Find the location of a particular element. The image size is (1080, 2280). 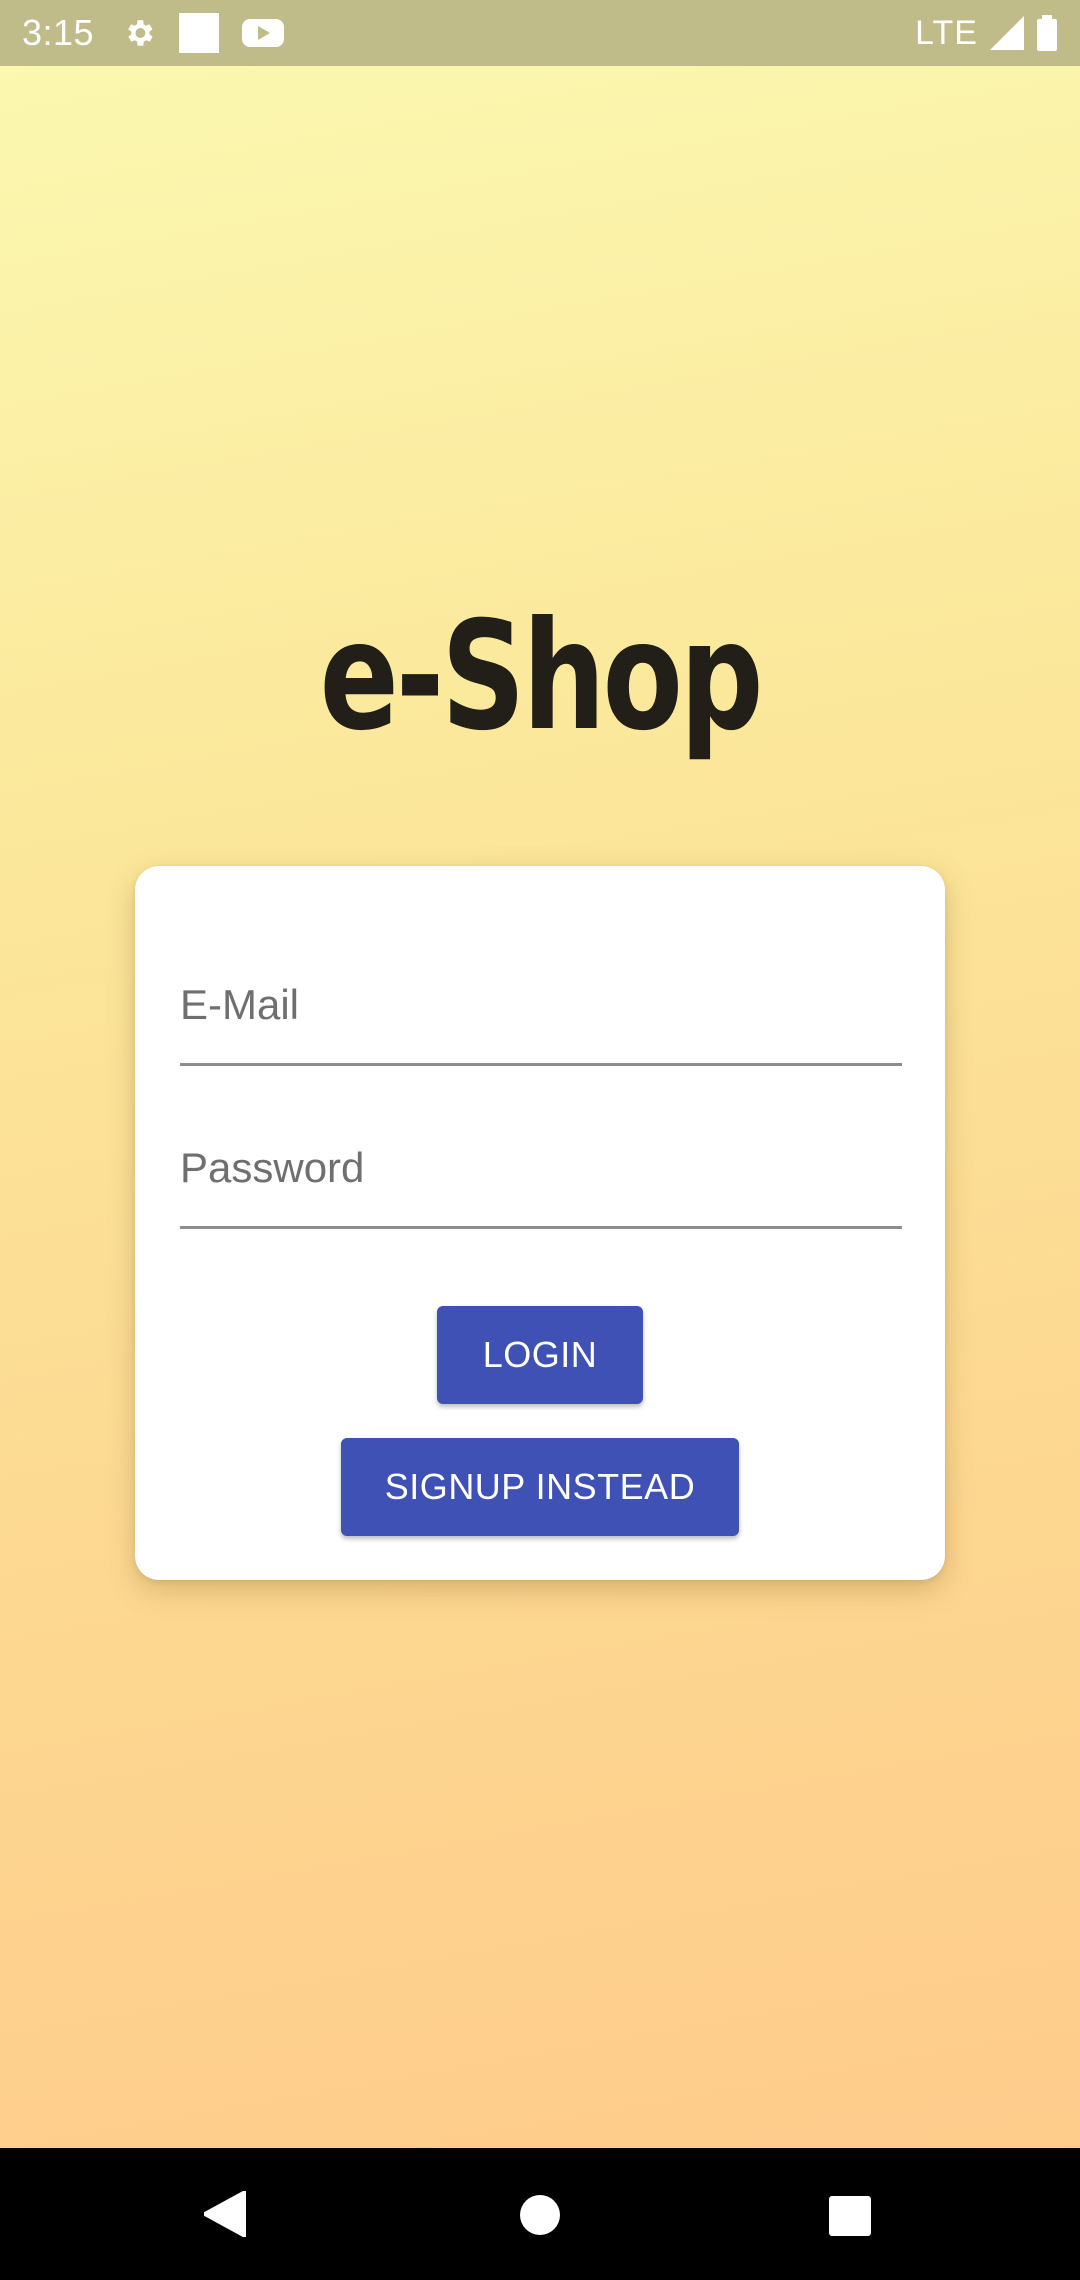

email-field-container is located at coordinates (541, 1011).